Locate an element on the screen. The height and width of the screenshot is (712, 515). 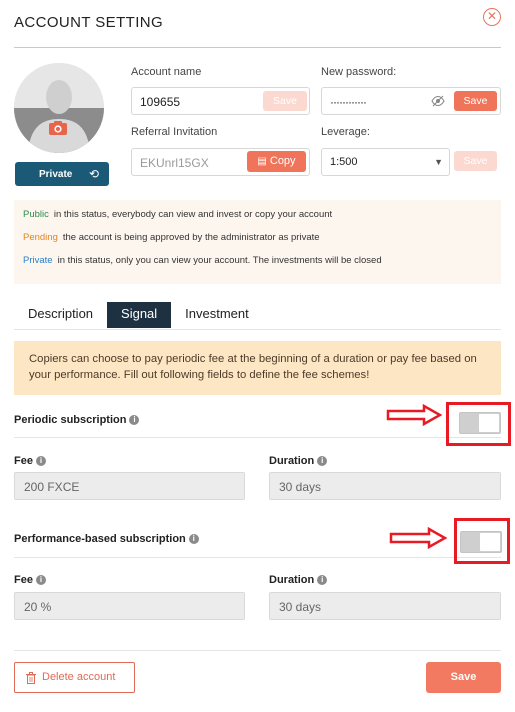
performance-subscription-toggle is located at coordinates (481, 542).